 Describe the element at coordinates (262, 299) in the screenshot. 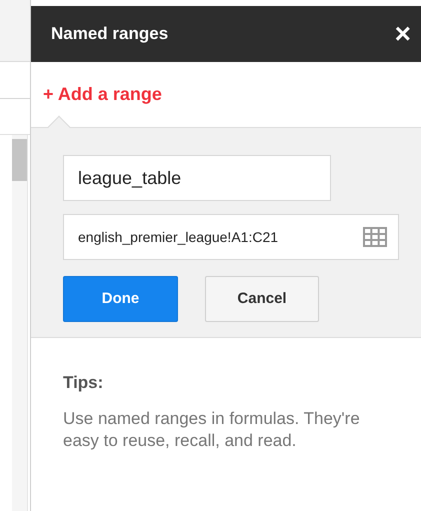

I see `cancel-button: Cancel` at that location.